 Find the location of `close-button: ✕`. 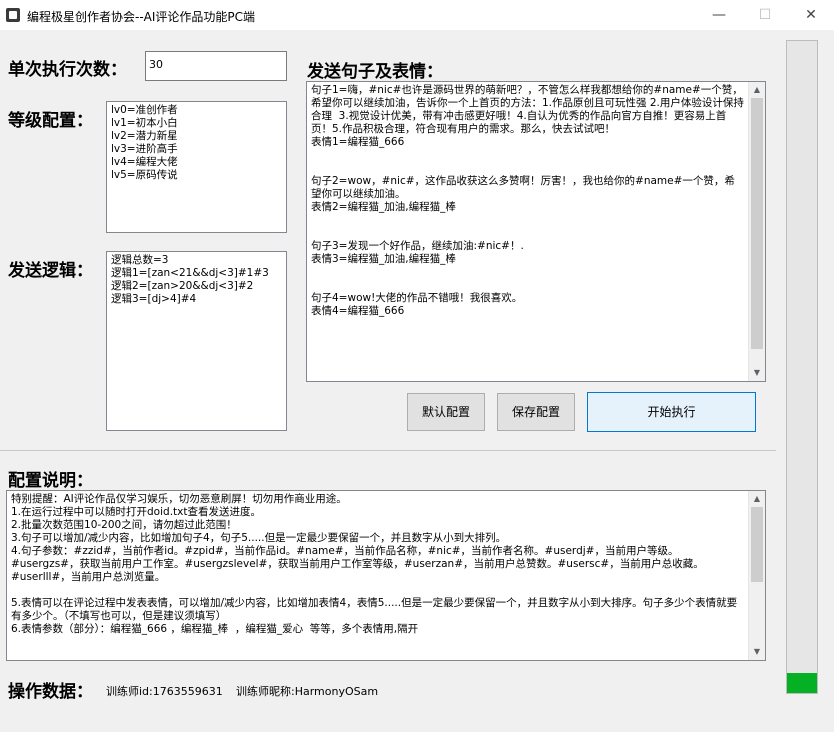

close-button: ✕ is located at coordinates (811, 15).